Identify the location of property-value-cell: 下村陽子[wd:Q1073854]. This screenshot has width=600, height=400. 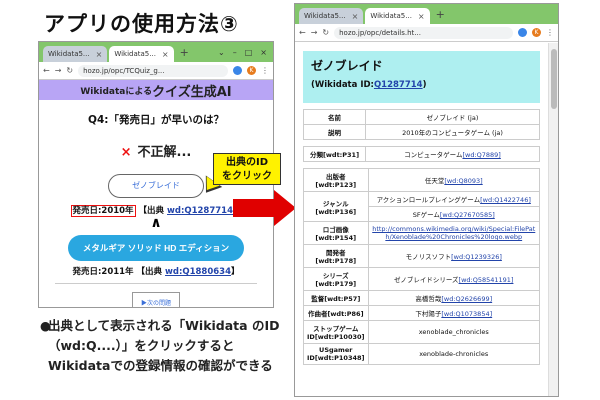
(453, 313).